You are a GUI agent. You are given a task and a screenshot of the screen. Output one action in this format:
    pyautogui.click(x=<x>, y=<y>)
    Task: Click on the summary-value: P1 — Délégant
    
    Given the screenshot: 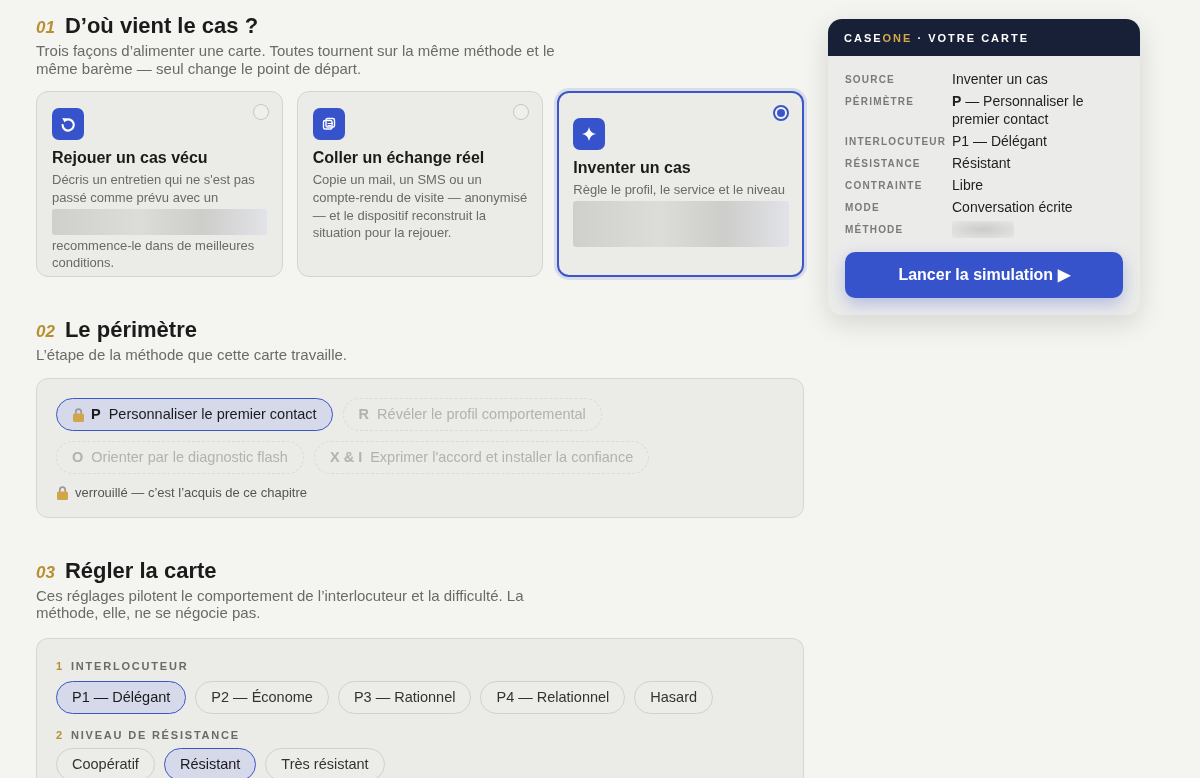 What is the action you would take?
    pyautogui.click(x=1000, y=141)
    